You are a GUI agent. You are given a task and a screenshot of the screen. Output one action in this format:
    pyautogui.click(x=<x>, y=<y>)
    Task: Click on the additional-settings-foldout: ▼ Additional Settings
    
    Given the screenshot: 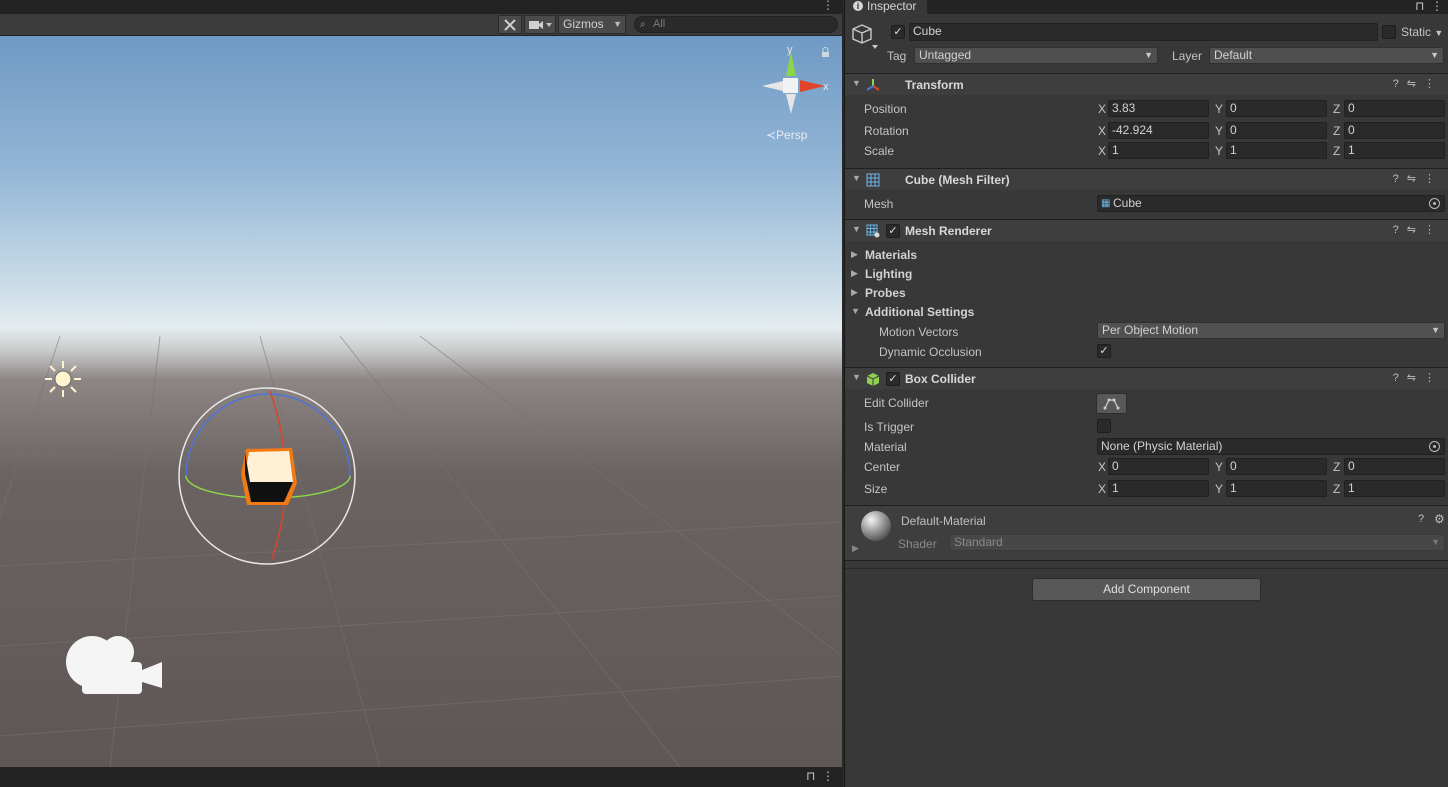 What is the action you would take?
    pyautogui.click(x=912, y=312)
    